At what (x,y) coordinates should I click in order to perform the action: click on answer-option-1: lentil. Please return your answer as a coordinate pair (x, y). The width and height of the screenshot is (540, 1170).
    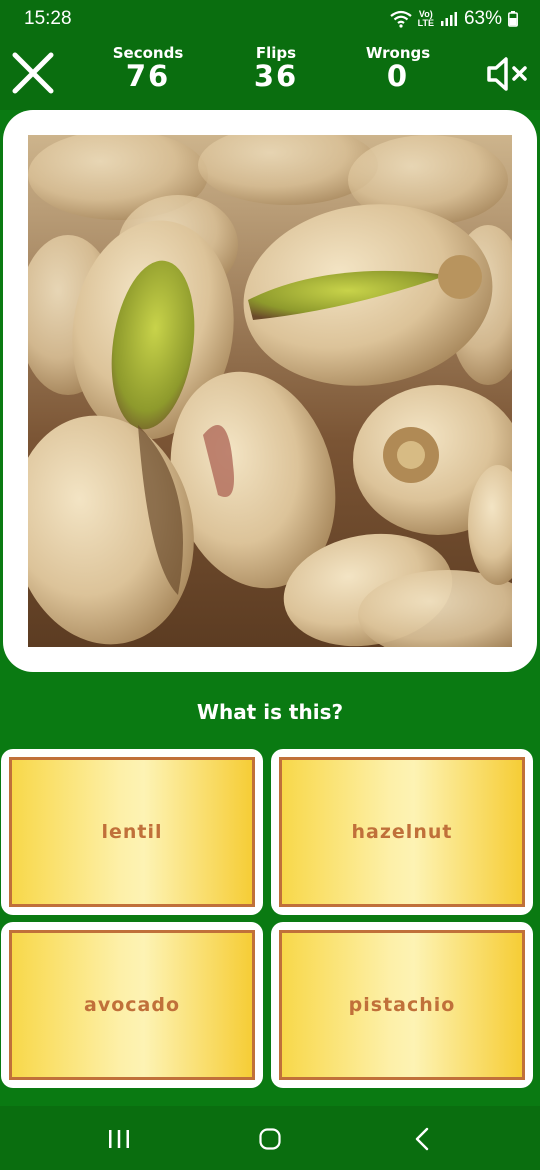
    Looking at the image, I should click on (132, 832).